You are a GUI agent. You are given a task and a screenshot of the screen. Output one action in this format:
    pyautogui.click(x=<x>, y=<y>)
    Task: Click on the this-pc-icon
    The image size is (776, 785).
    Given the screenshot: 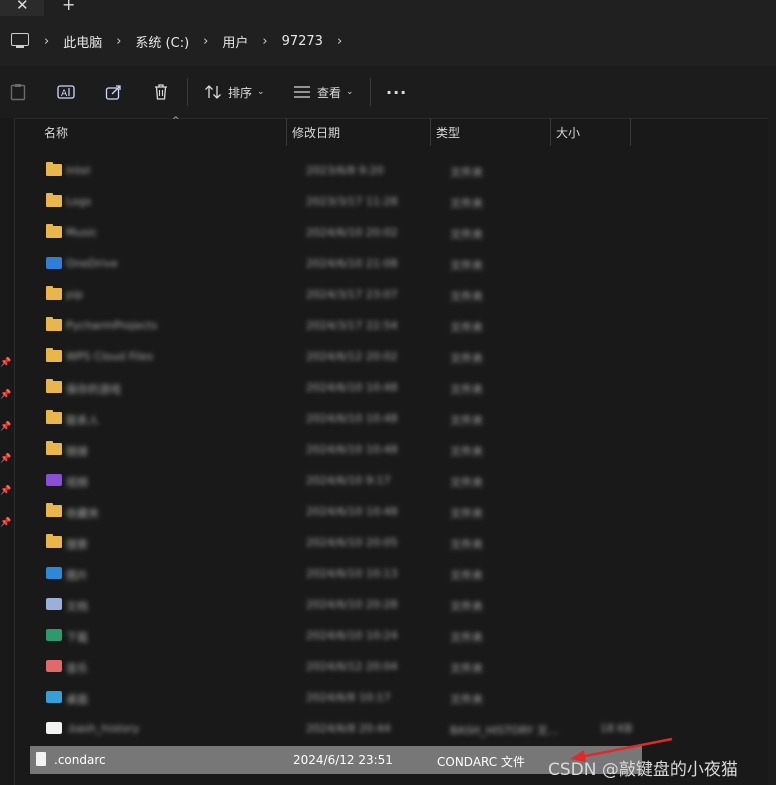 What is the action you would take?
    pyautogui.click(x=20, y=40)
    